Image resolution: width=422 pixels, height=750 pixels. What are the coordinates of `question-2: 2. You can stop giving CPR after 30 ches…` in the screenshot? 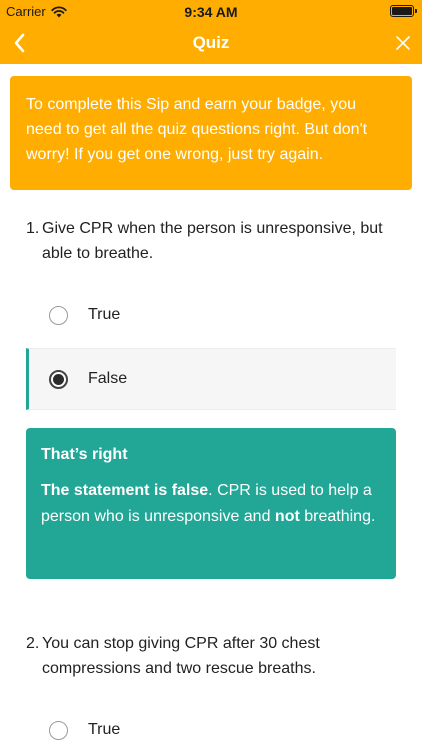 It's located at (216, 656).